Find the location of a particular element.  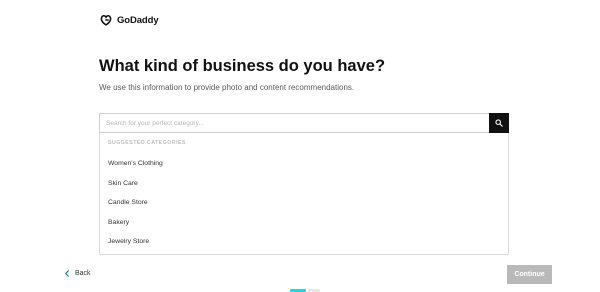

logo-text: GoDaddy is located at coordinates (138, 20).